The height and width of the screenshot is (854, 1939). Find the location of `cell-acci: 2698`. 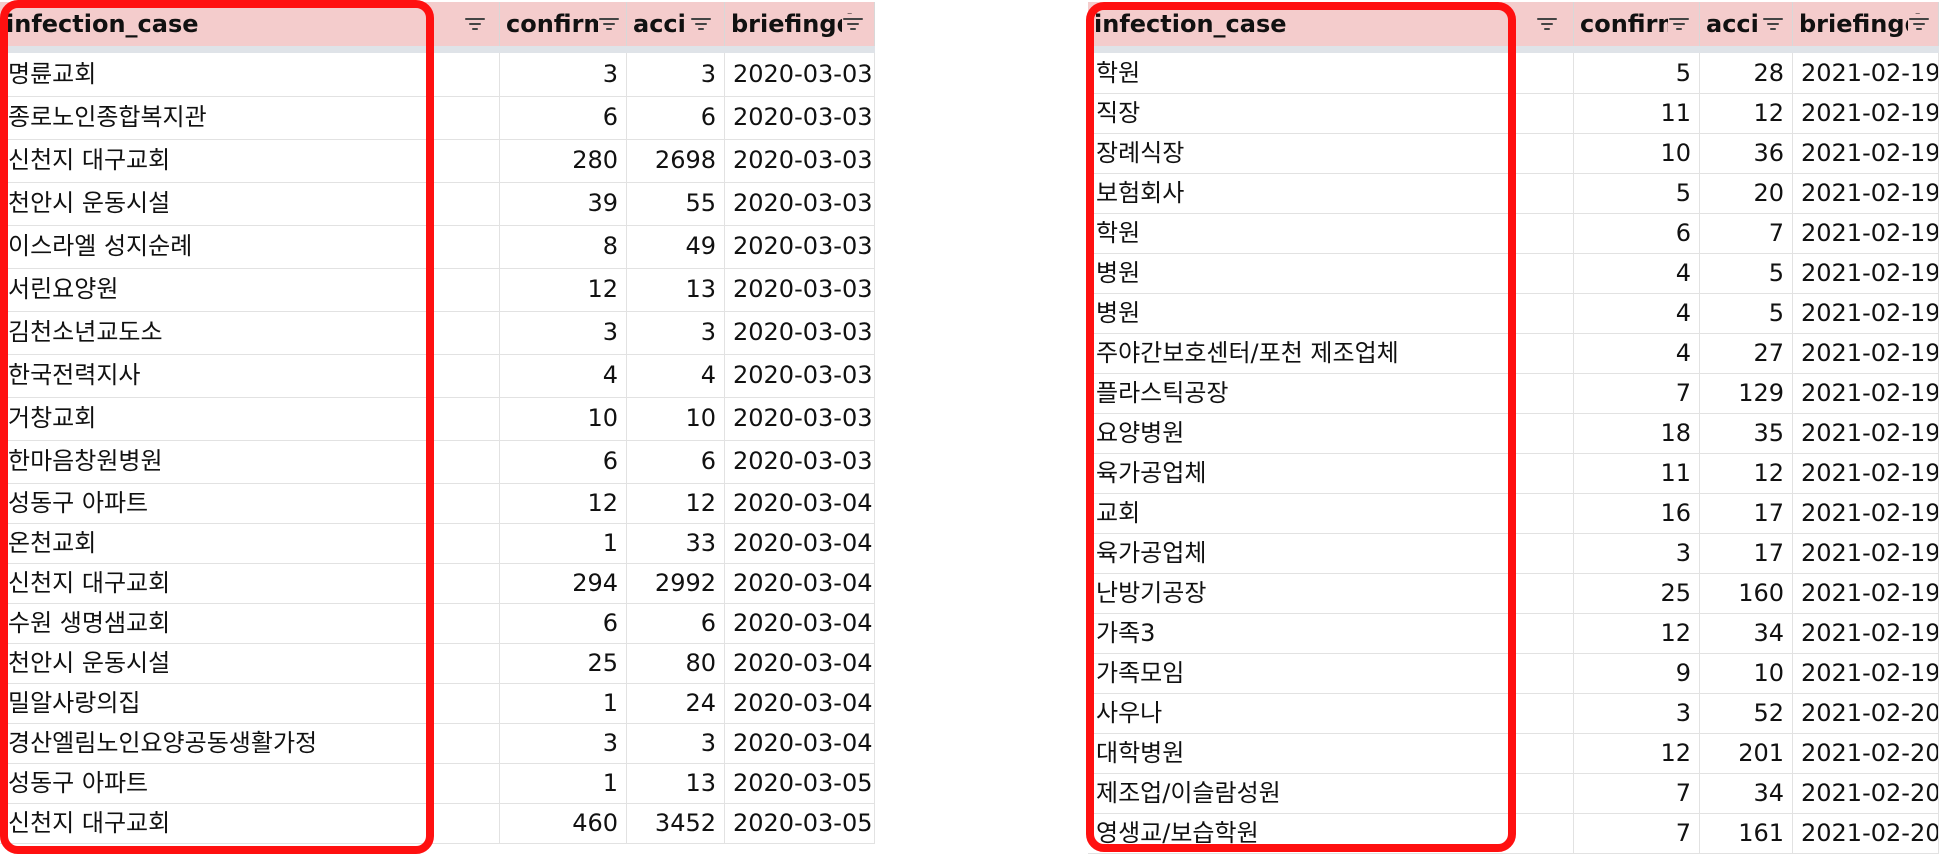

cell-acci: 2698 is located at coordinates (676, 160).